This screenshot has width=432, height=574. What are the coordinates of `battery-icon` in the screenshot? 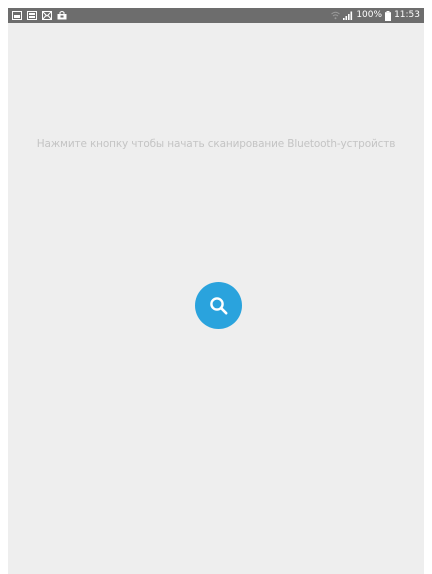 It's located at (388, 15).